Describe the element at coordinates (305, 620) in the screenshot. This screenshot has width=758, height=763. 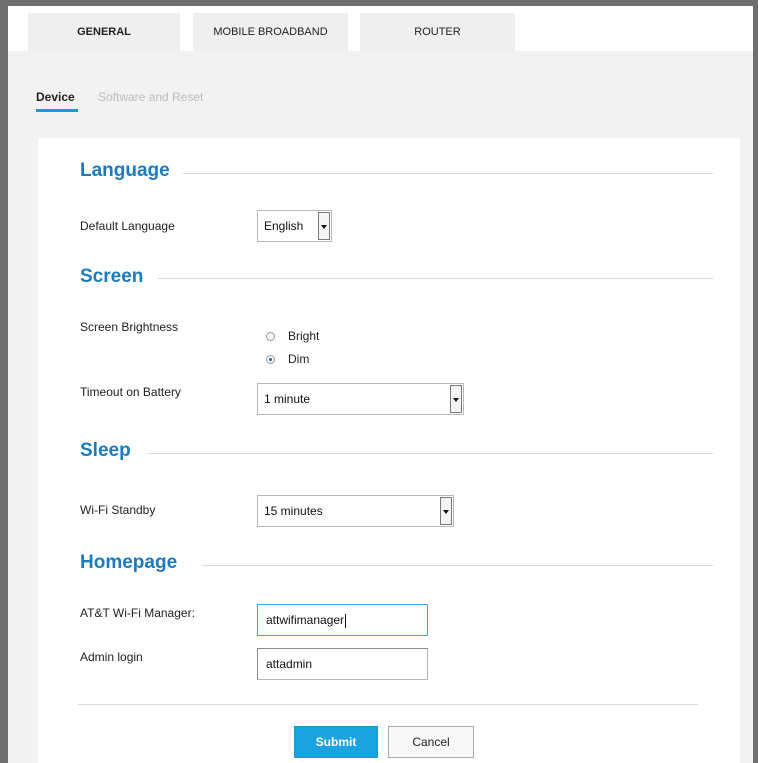
I see `wifi-manager-value: attwifimanager` at that location.